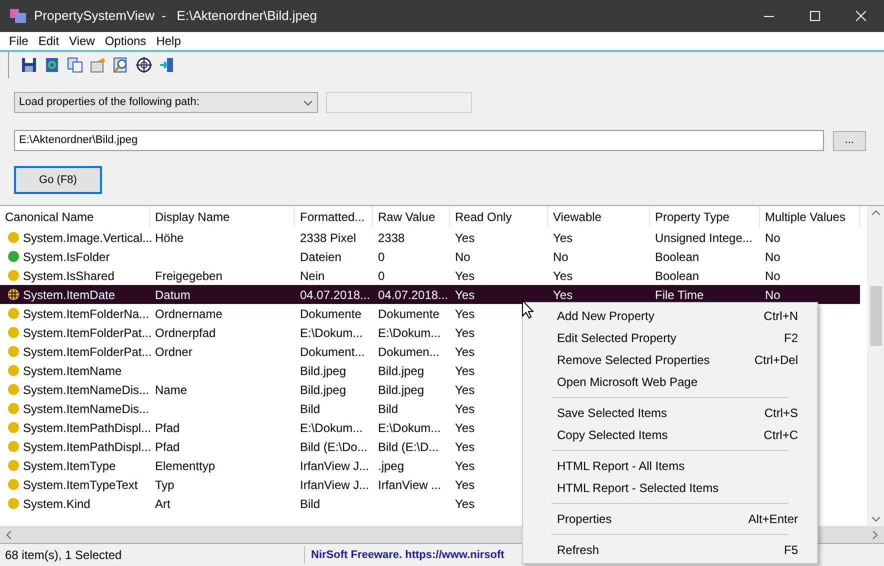  What do you see at coordinates (164, 485) in the screenshot?
I see `table-cell-text: Typ` at bounding box center [164, 485].